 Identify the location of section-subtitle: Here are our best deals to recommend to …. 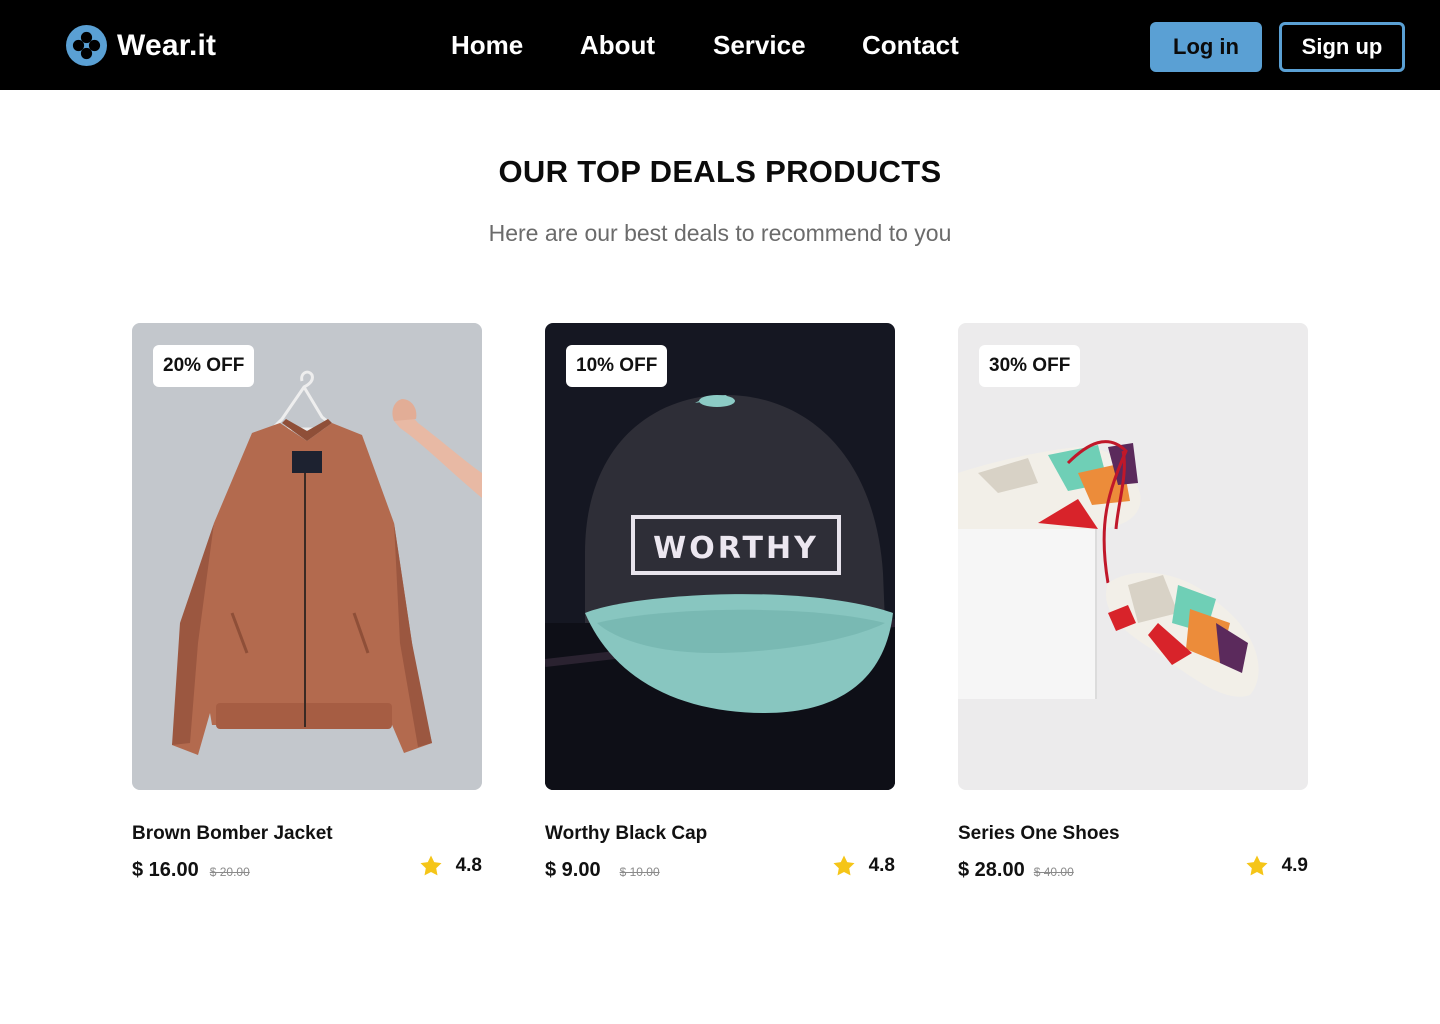
(720, 233).